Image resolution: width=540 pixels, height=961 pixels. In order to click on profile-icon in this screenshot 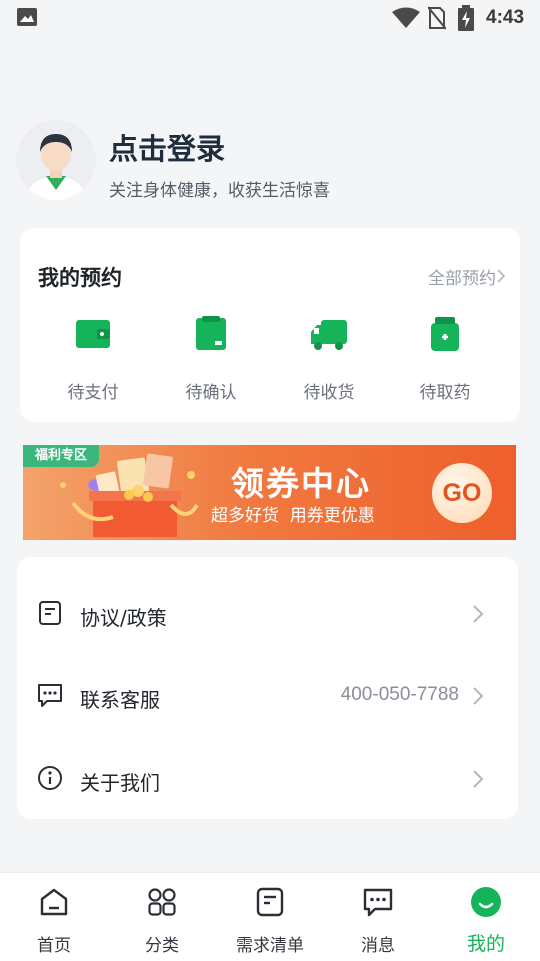, I will do `click(486, 902)`.